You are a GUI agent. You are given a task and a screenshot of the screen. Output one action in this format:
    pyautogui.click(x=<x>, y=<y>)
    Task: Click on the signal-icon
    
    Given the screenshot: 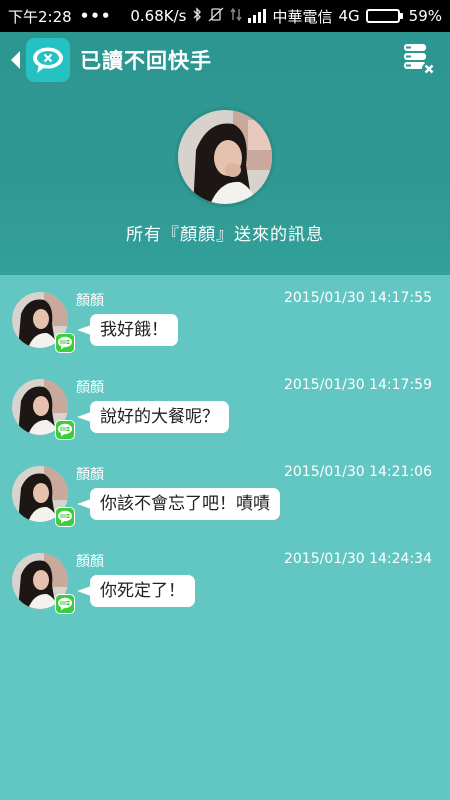 What is the action you would take?
    pyautogui.click(x=257, y=16)
    